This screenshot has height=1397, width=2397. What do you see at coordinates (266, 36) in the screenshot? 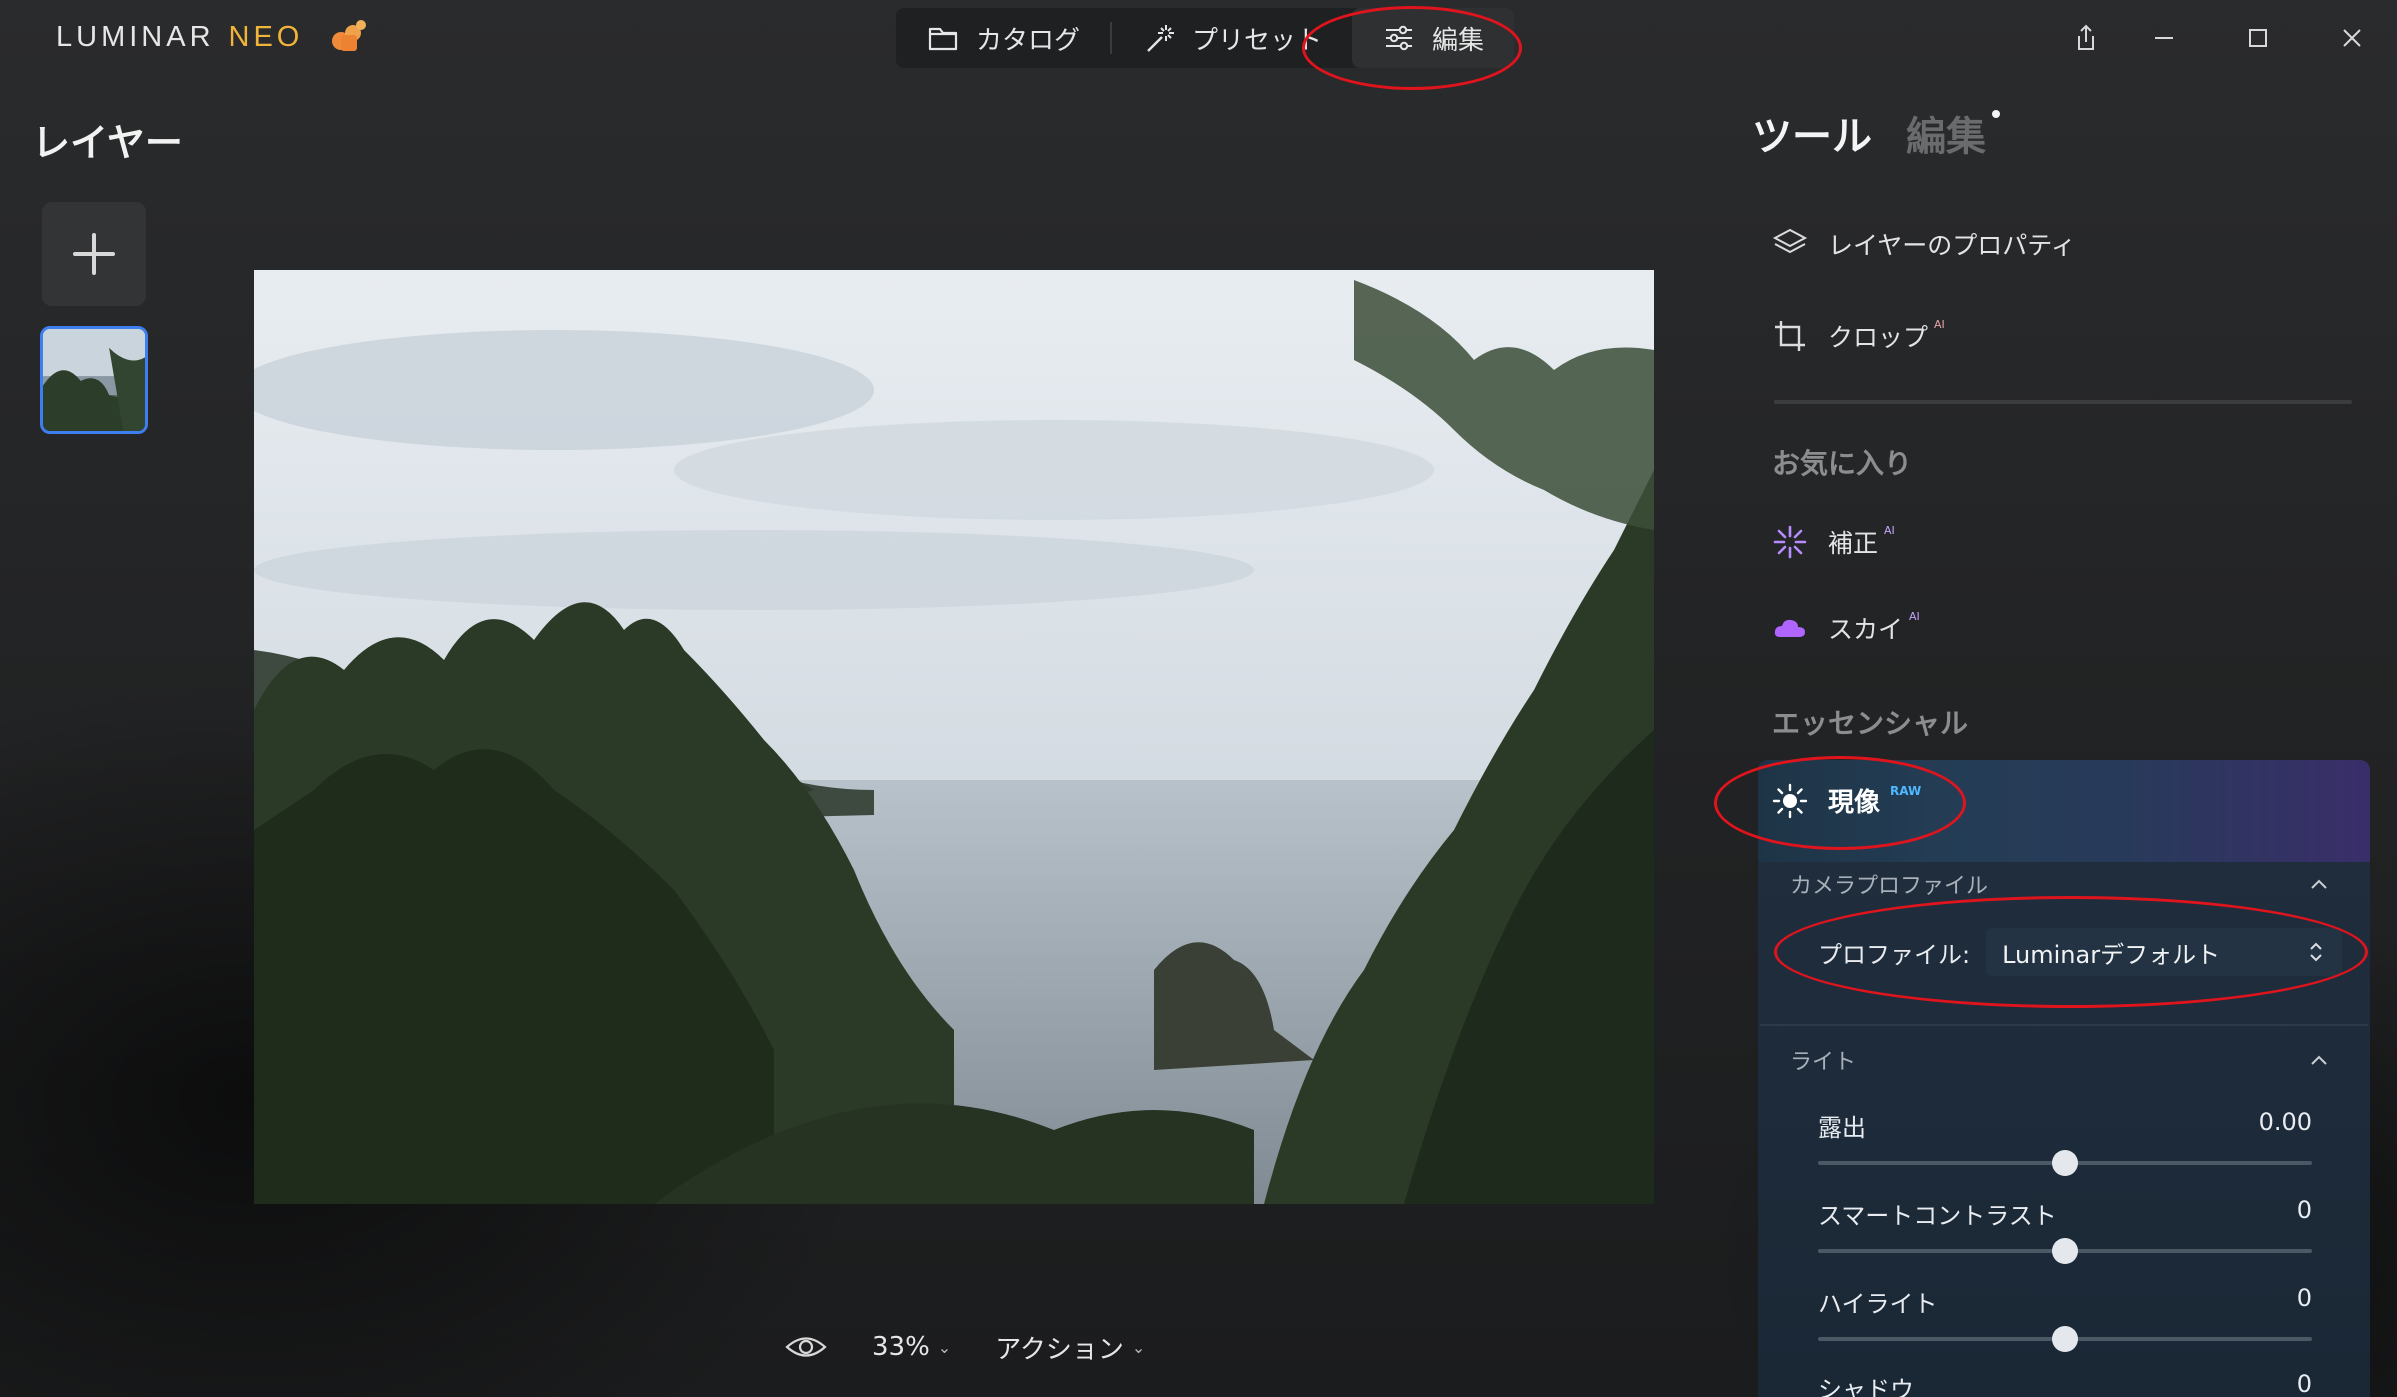
I see `logo-text-neo: NEO` at bounding box center [266, 36].